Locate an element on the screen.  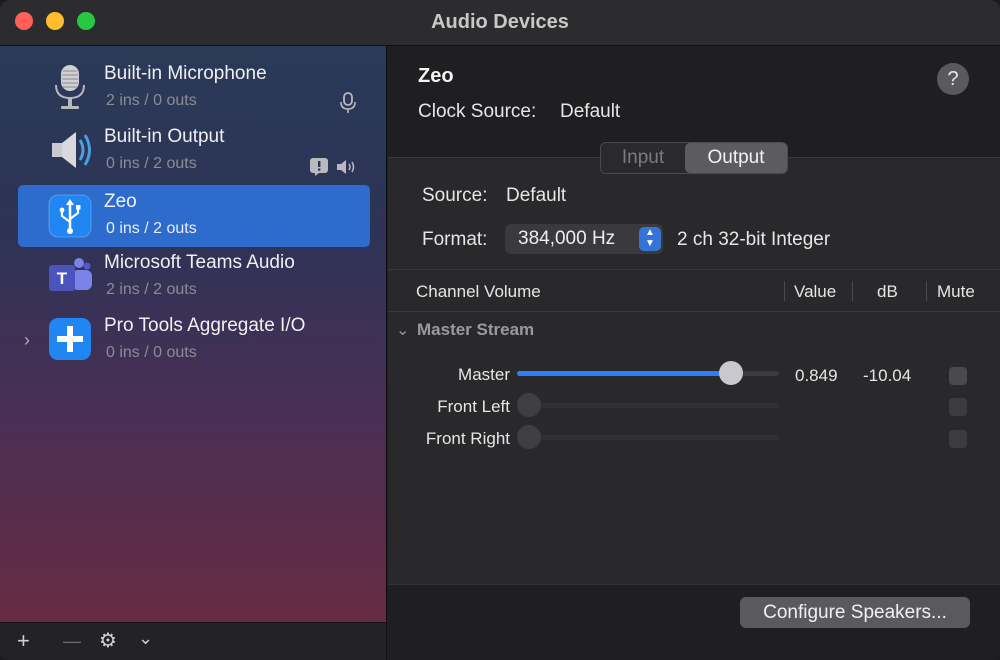
device-io: 2 ins / 0 outs is located at coordinates (151, 100).